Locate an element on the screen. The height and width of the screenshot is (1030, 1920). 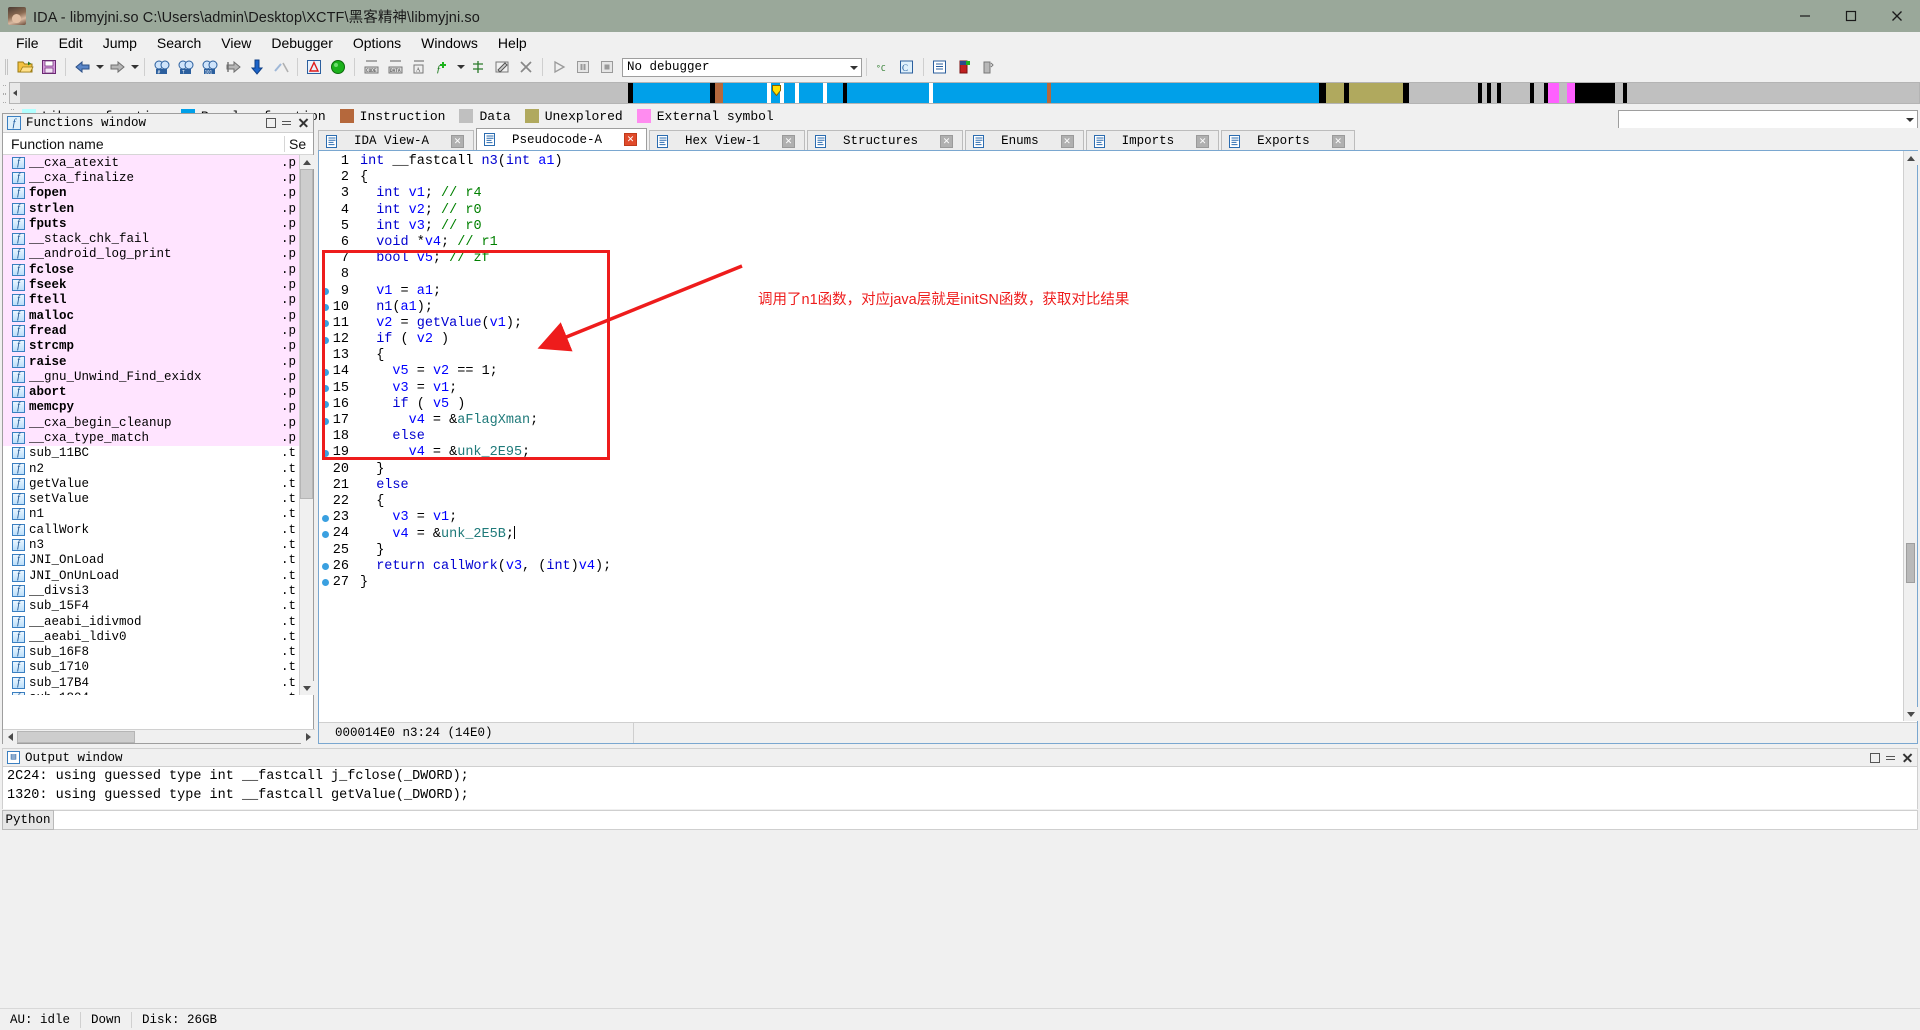
graph-overview-icon is located at coordinates (314, 67).